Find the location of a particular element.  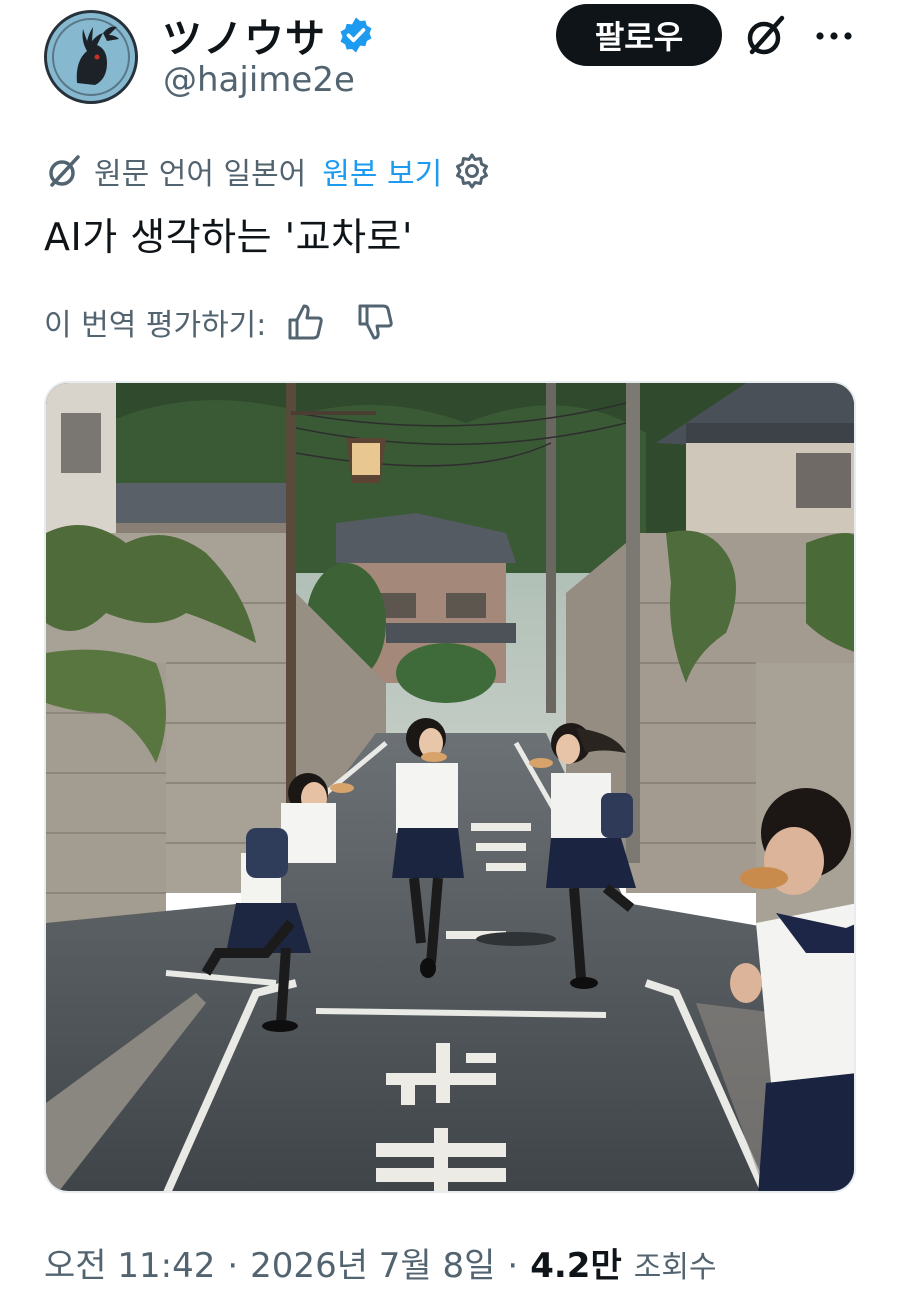

rate-translation-label: 이 번역 평가하기: is located at coordinates (155, 325).